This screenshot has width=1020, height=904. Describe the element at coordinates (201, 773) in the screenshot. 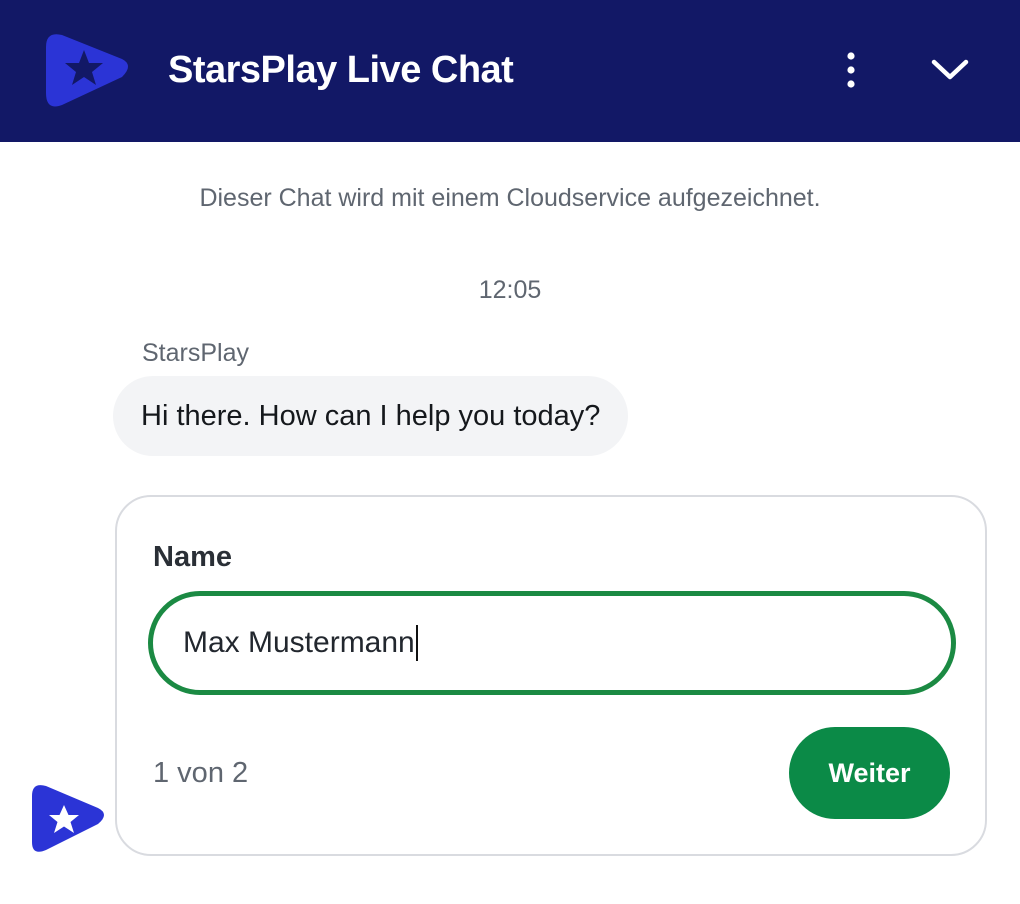

I see `step-indicator: 1 von 2` at that location.